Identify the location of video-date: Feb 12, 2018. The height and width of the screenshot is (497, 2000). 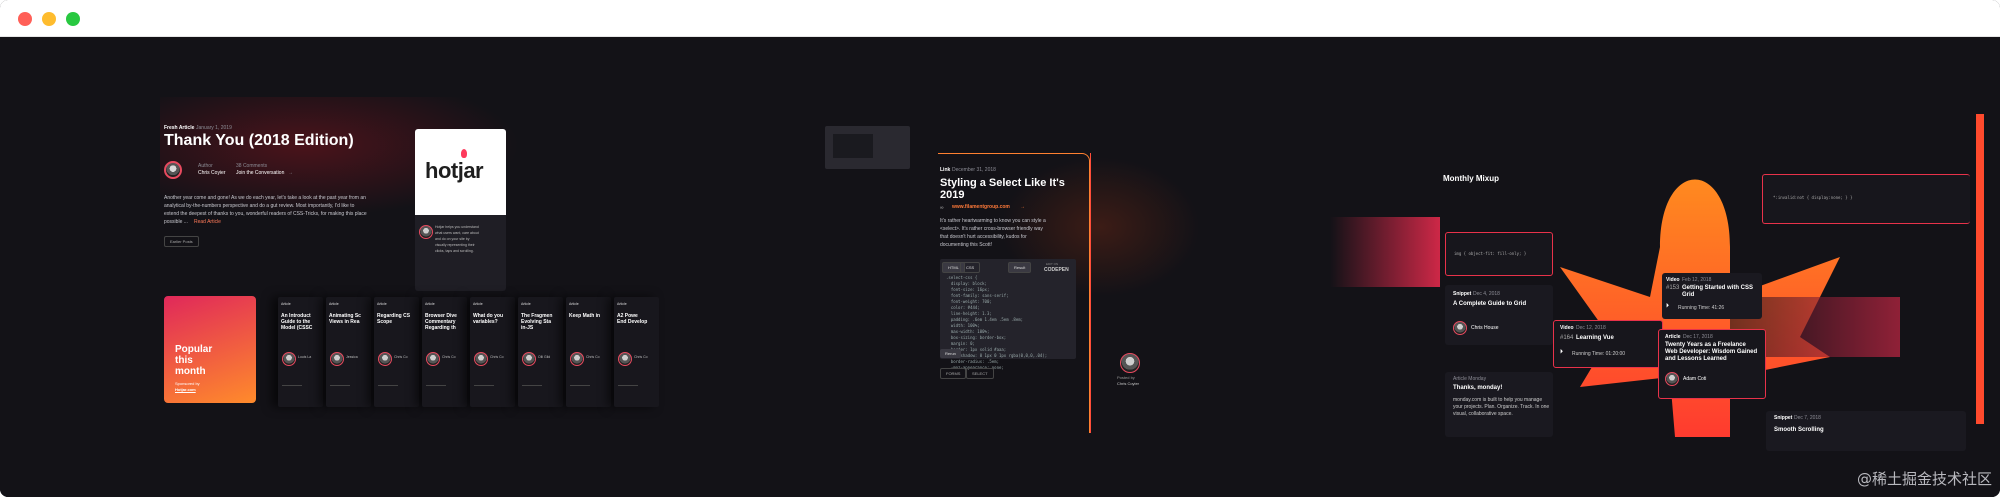
(1697, 280).